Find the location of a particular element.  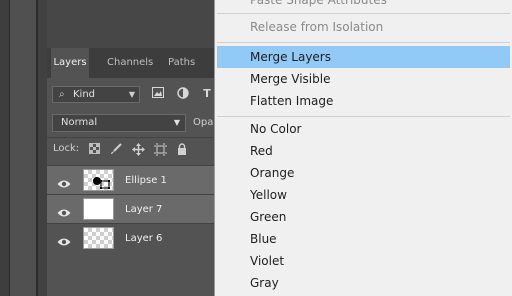

left-toolbar-strip is located at coordinates (5, 148).